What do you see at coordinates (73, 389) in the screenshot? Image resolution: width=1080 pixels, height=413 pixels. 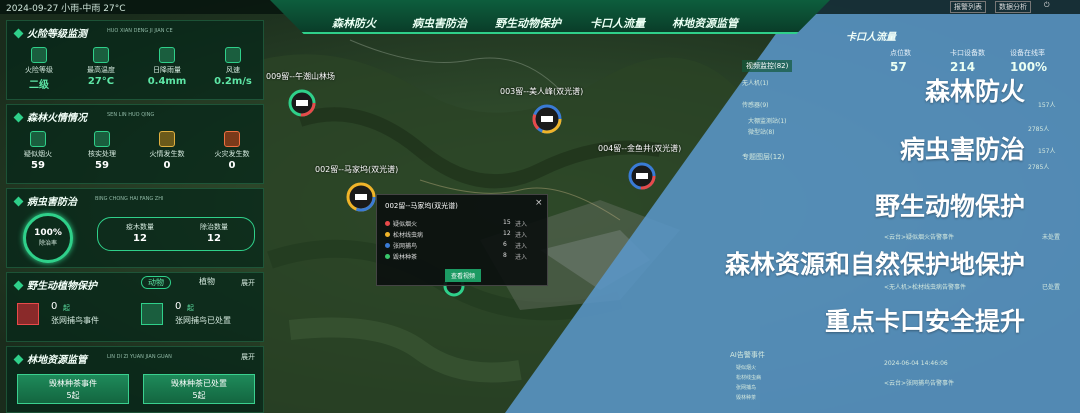 I see `tea-event-button: 毁林种茶事件 5起` at bounding box center [73, 389].